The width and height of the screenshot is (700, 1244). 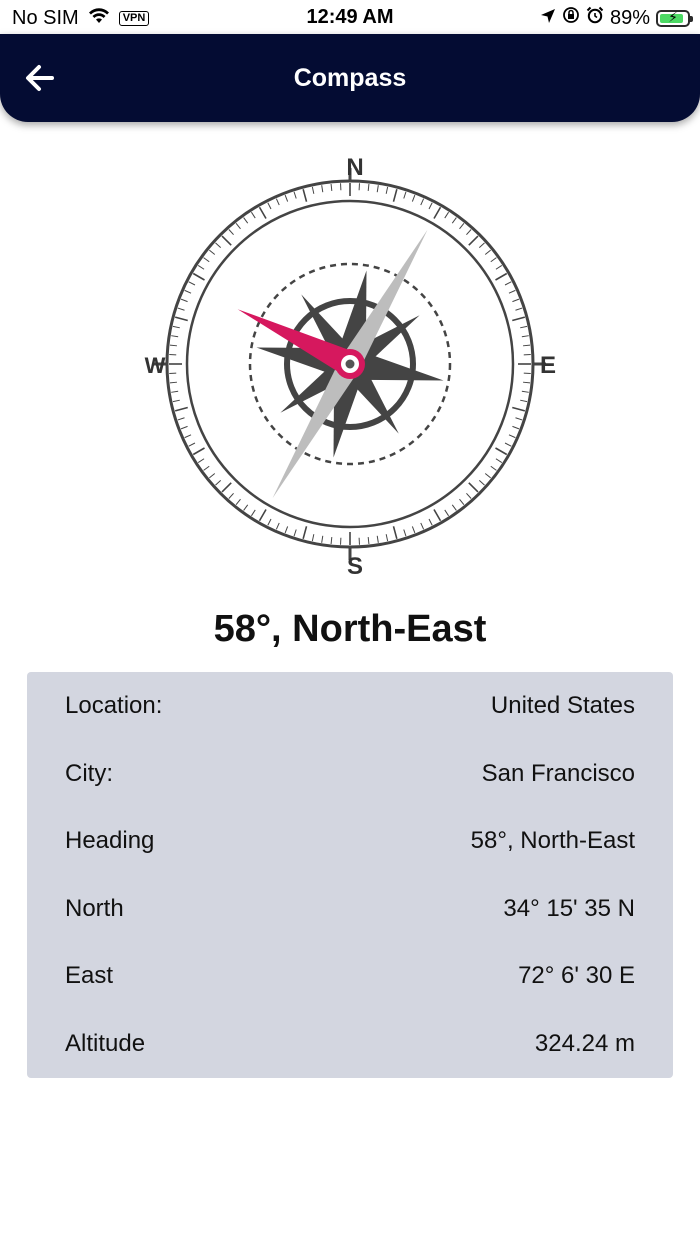 I want to click on heading-display: 58°, North-East, so click(x=350, y=629).